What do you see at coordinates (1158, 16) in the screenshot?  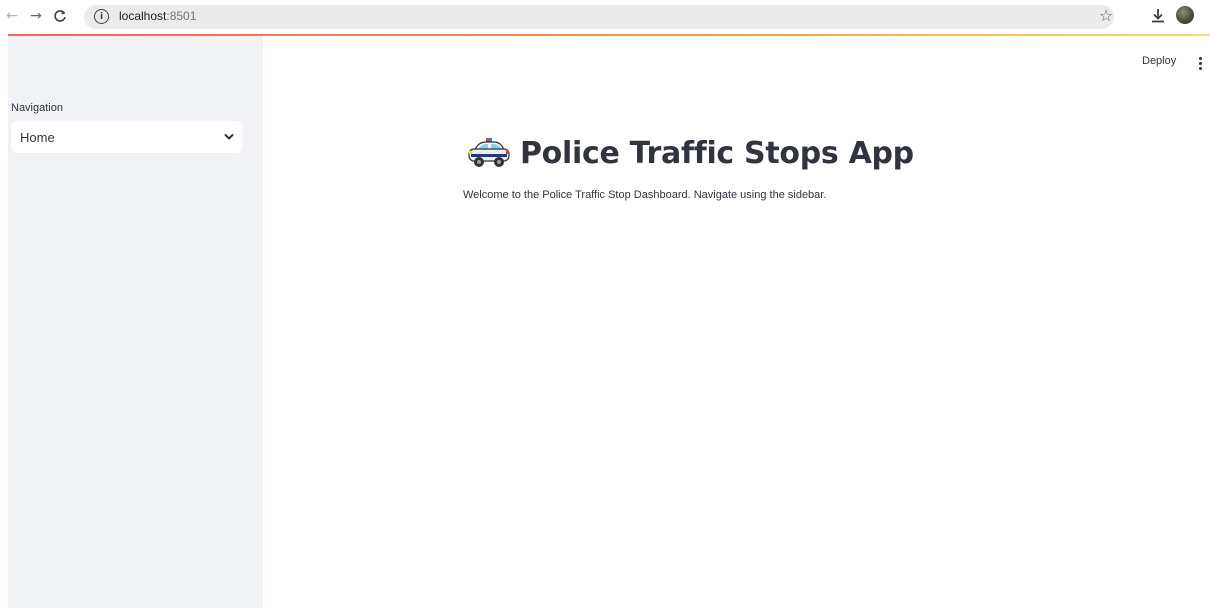 I see `download-icon` at bounding box center [1158, 16].